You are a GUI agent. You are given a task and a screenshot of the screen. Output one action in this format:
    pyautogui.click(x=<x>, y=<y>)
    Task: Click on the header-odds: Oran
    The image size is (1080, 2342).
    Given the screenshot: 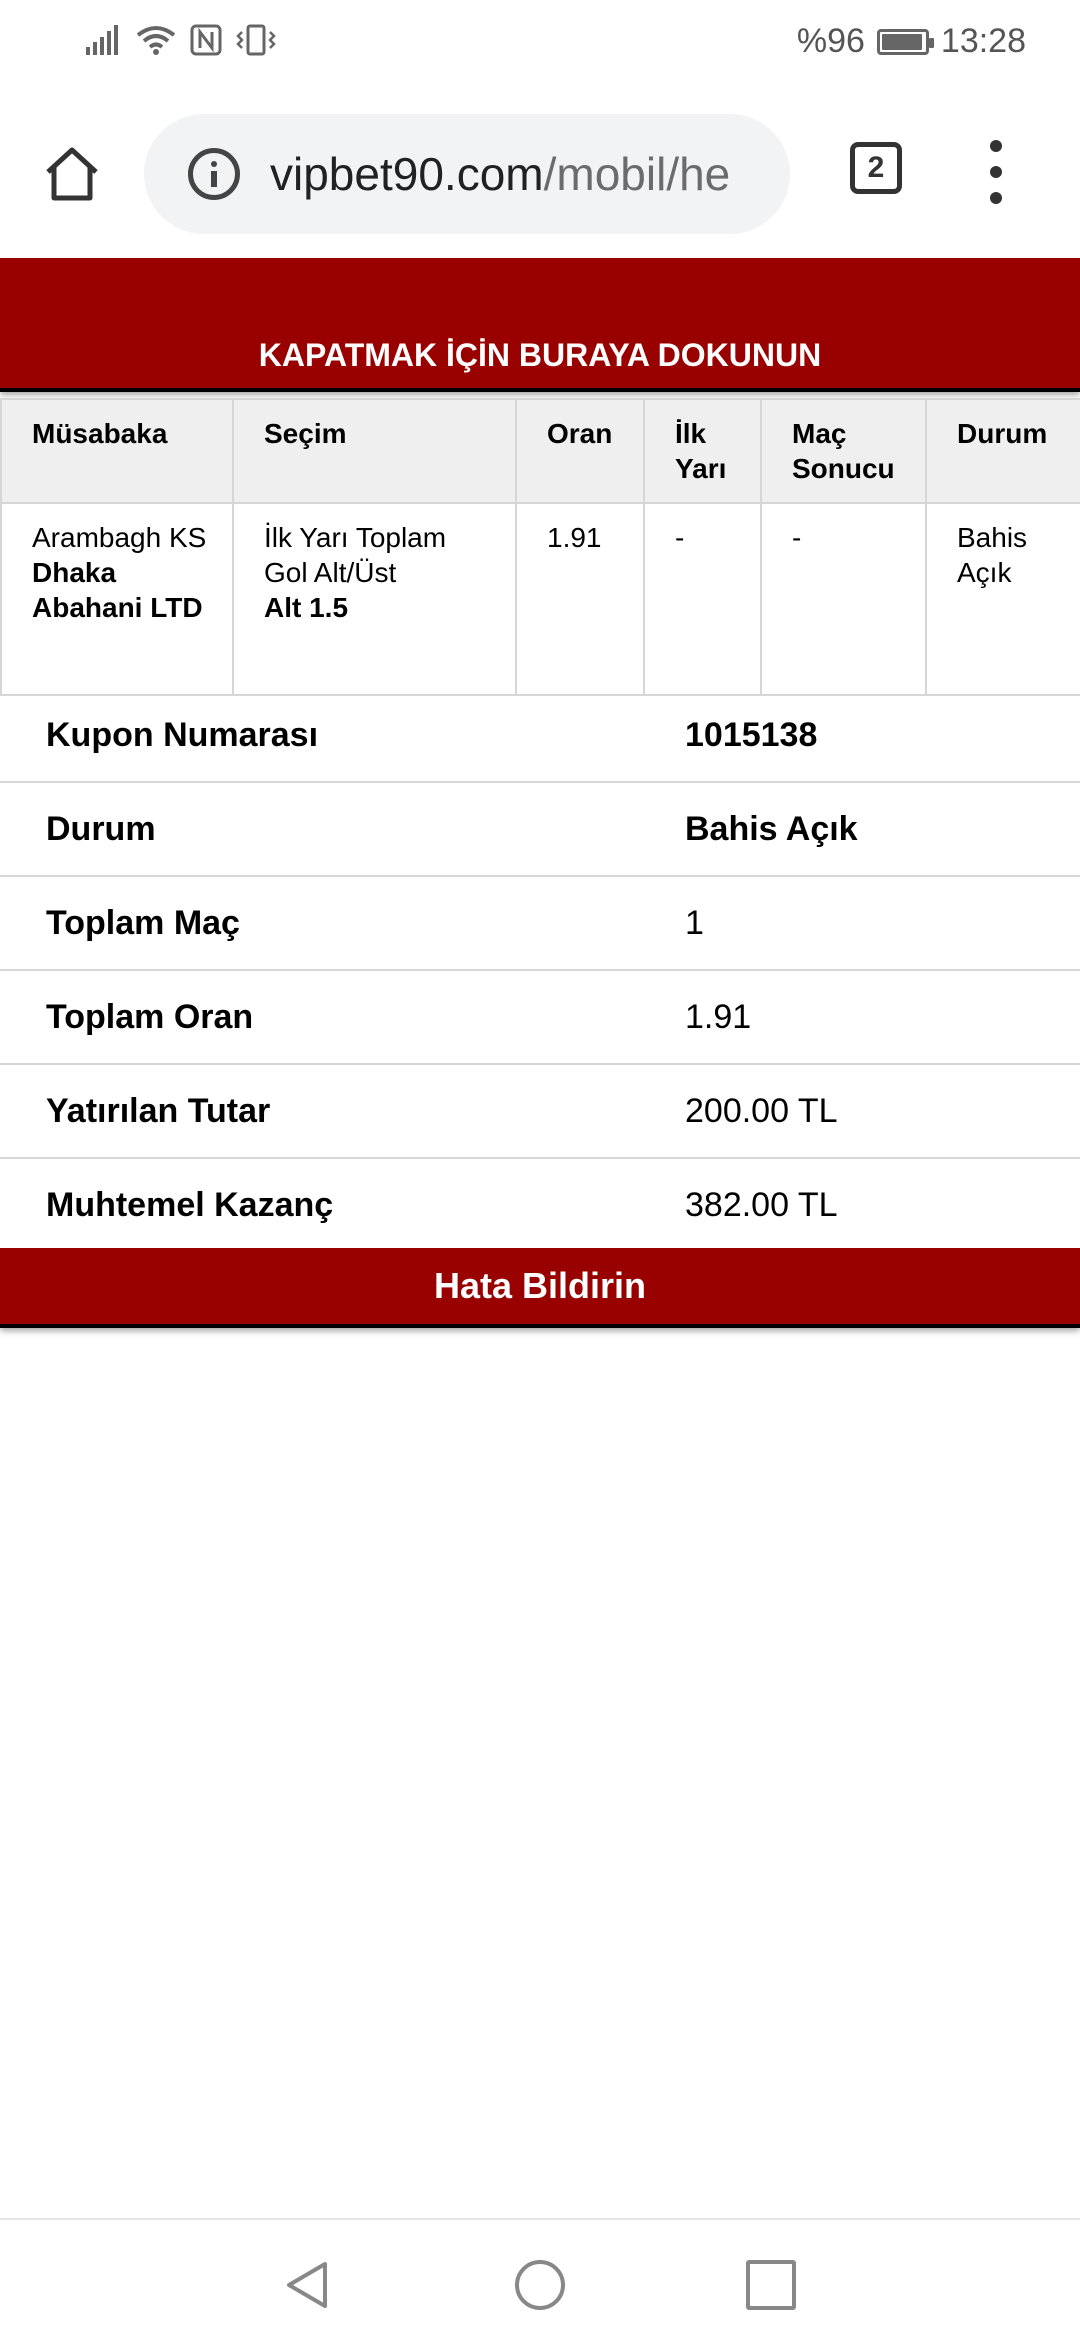 What is the action you would take?
    pyautogui.click(x=580, y=451)
    